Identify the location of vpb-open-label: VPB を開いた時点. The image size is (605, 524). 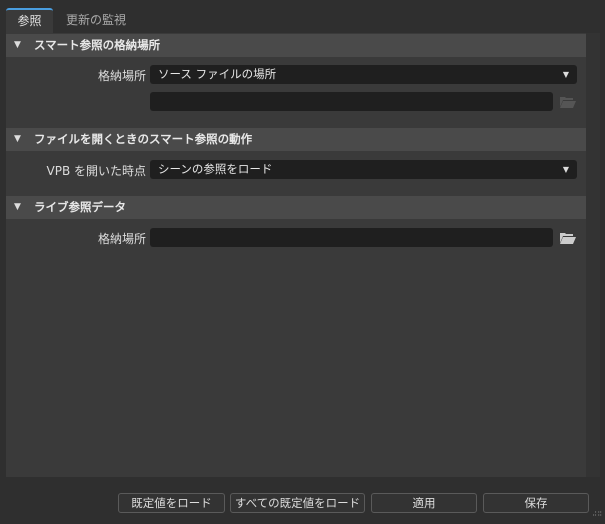
(96, 171).